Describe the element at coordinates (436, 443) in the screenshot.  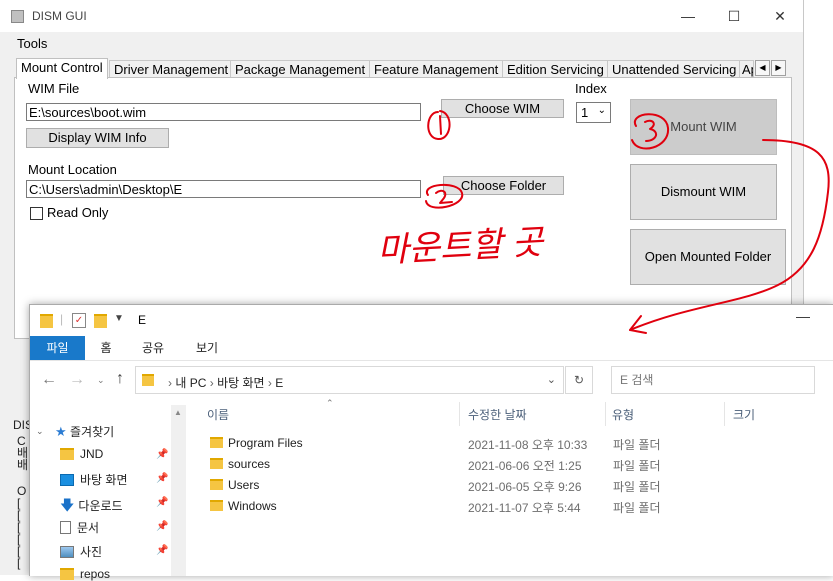
I see `file-row: Program Files 2021-11-08 오후 10:33 파일 폴더` at that location.